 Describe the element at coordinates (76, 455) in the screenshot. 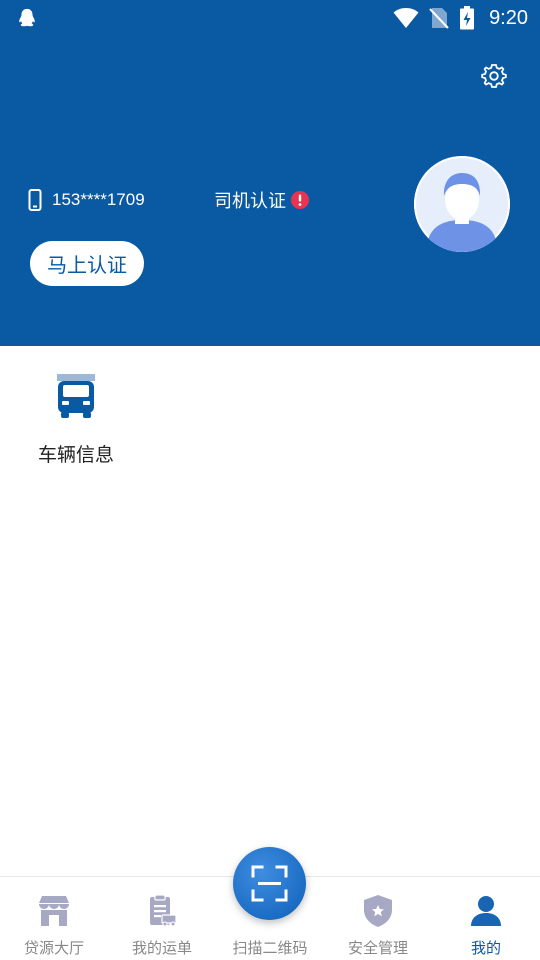

I see `vehicle-info-label: 车辆信息` at that location.